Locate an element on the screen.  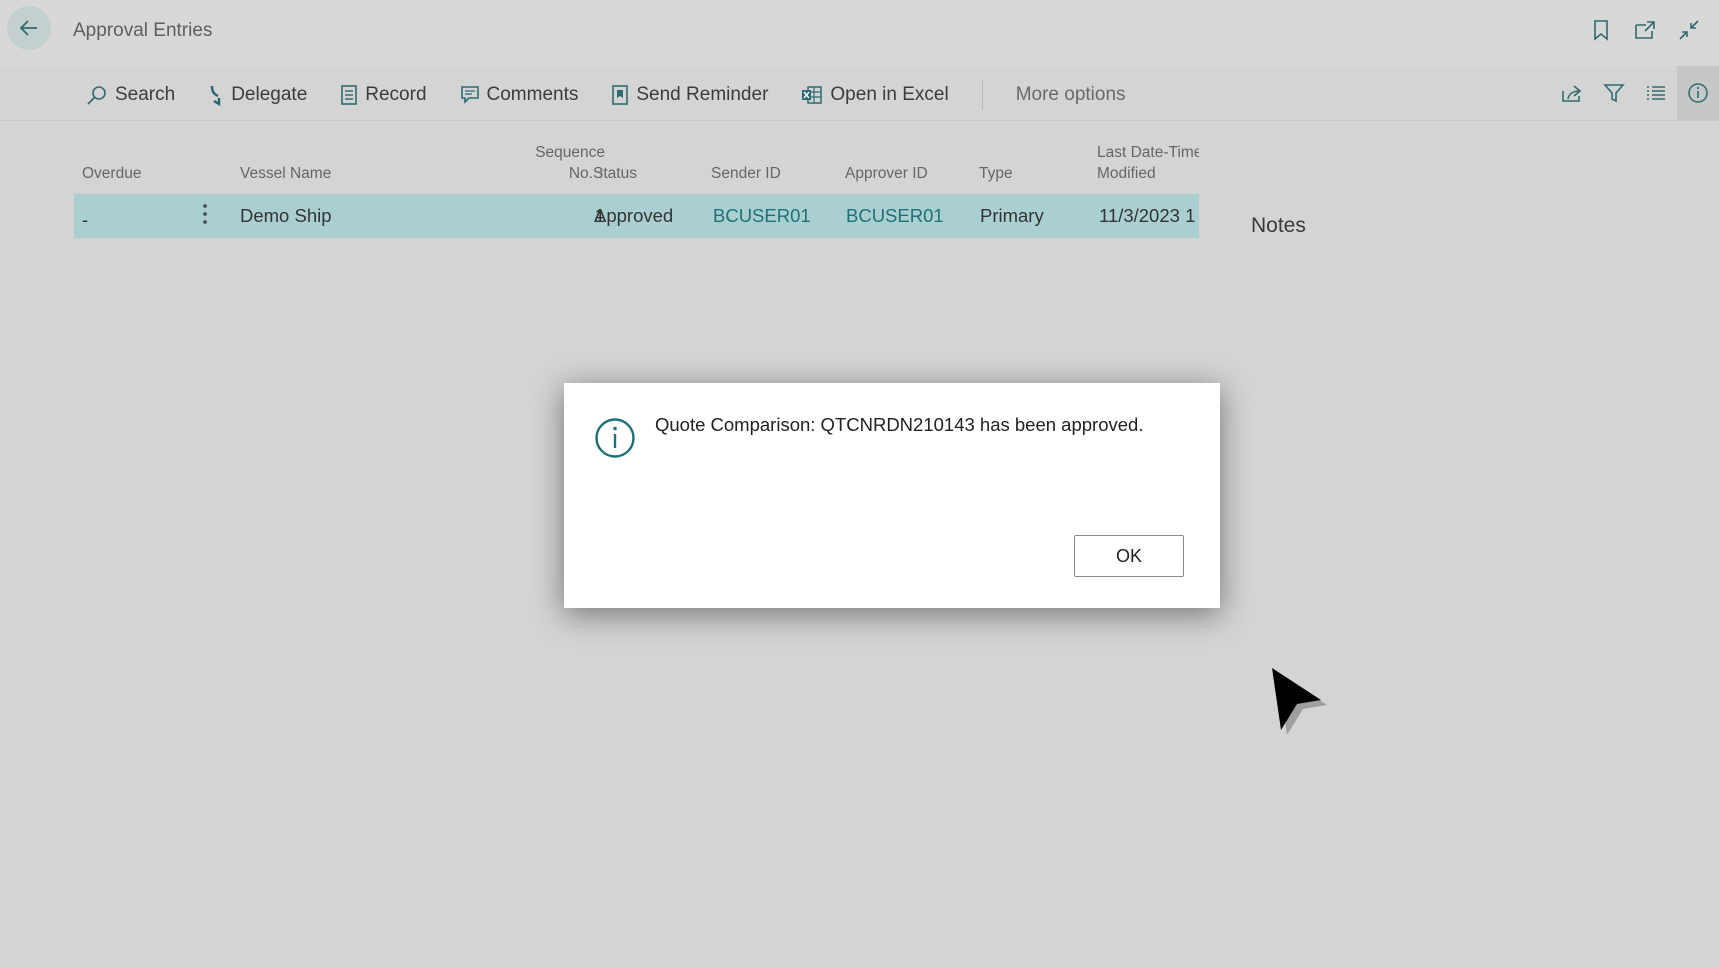
search-label: Search is located at coordinates (145, 94).